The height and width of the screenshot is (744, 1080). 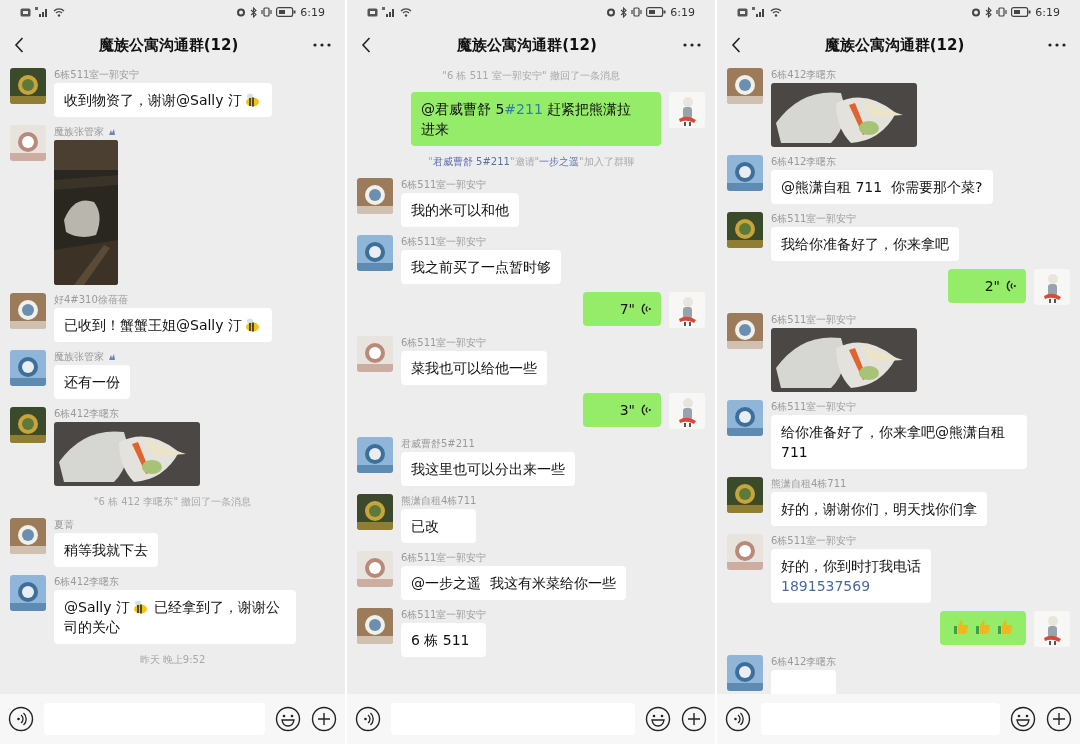 I want to click on message-text: 我这里也可以分出来一些, so click(x=488, y=469).